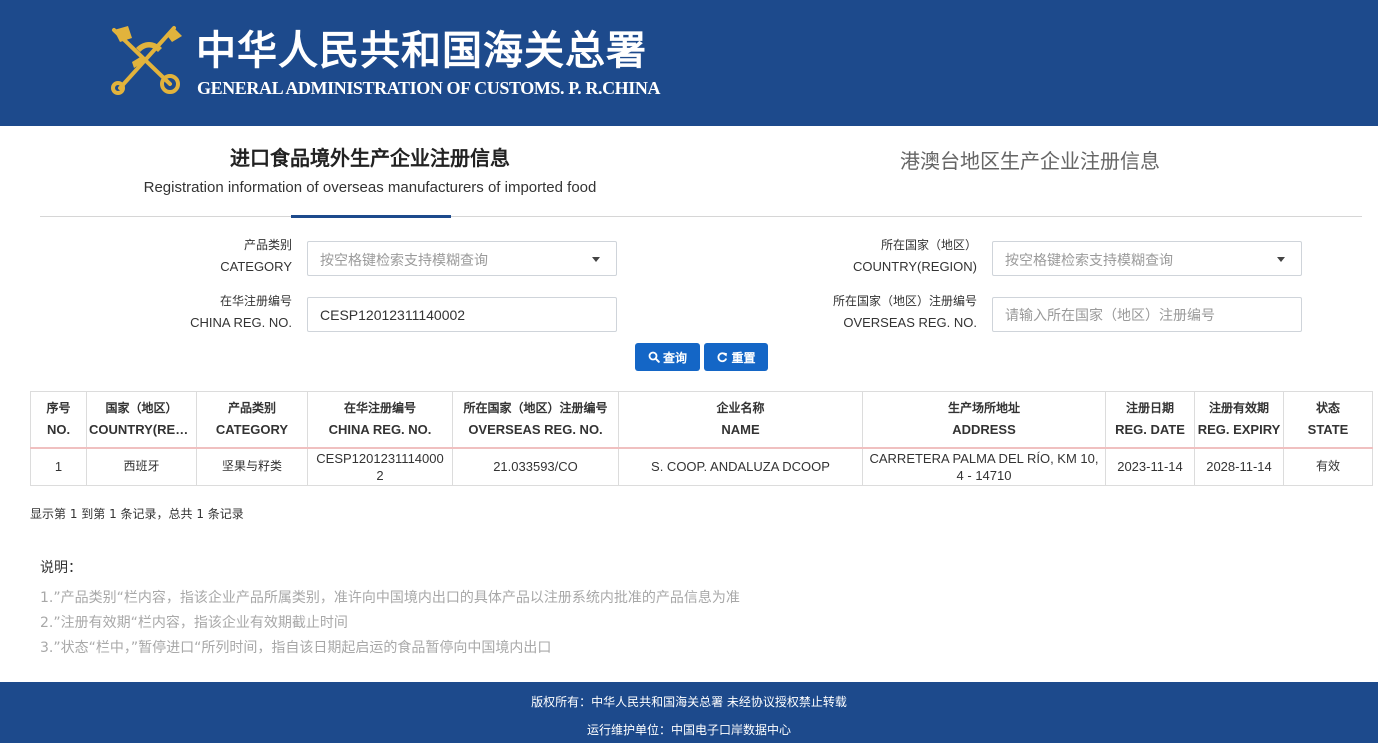 The width and height of the screenshot is (1378, 743). Describe the element at coordinates (984, 419) in the screenshot. I see `column-header: 生产场所地址 ADDRESS` at that location.